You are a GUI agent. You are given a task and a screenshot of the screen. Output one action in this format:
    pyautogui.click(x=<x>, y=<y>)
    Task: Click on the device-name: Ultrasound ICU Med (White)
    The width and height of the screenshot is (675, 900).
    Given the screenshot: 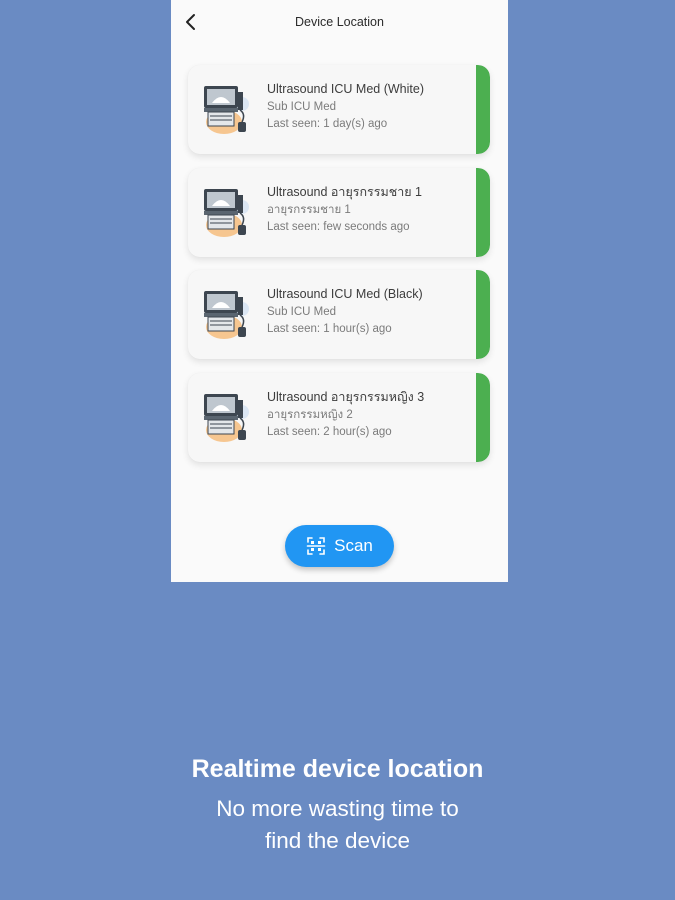 What is the action you would take?
    pyautogui.click(x=345, y=89)
    